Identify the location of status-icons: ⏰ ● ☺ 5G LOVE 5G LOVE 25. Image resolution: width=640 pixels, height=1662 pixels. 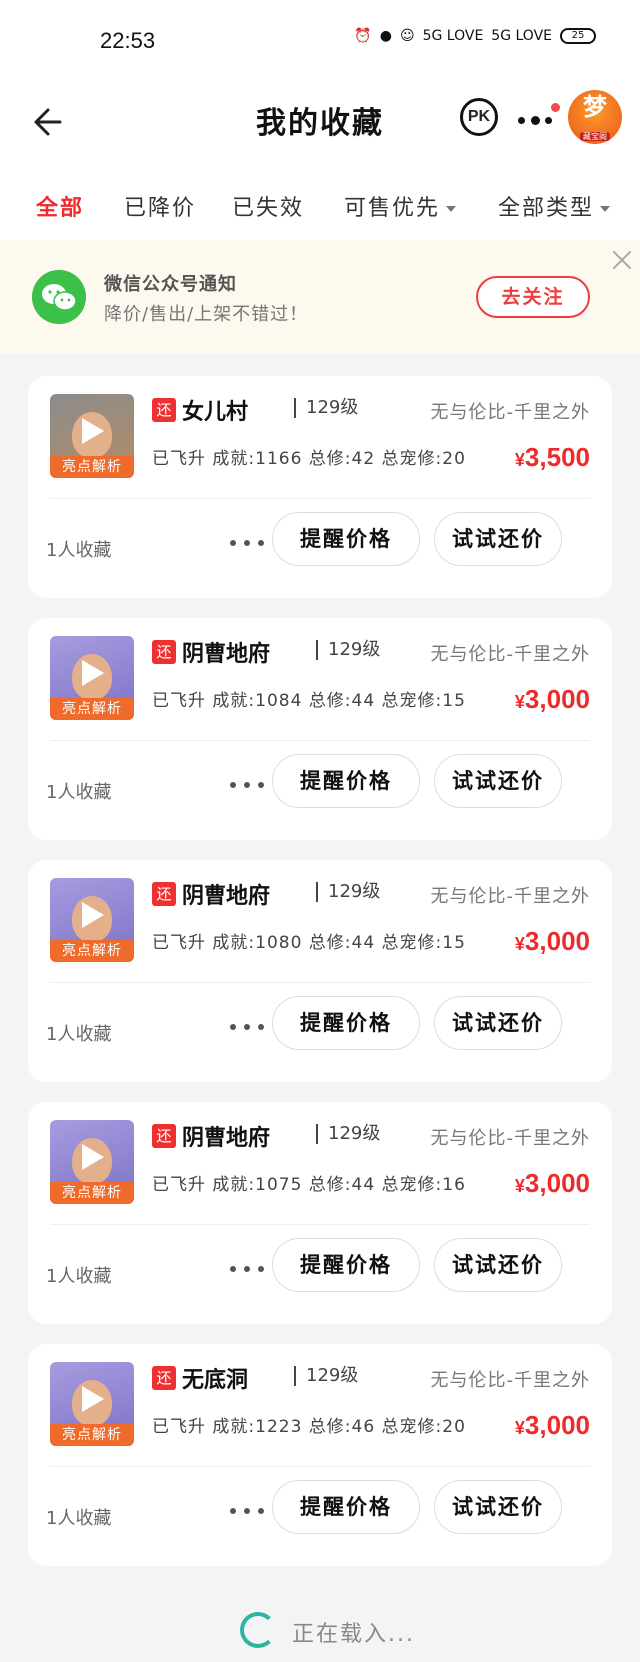
(475, 36).